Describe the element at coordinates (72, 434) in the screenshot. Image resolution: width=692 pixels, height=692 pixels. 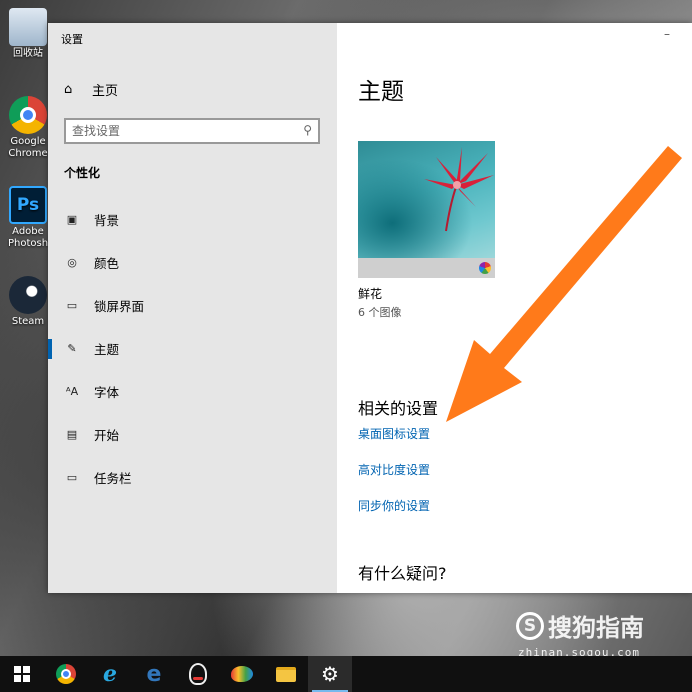
I see `start-icon: ▤` at that location.